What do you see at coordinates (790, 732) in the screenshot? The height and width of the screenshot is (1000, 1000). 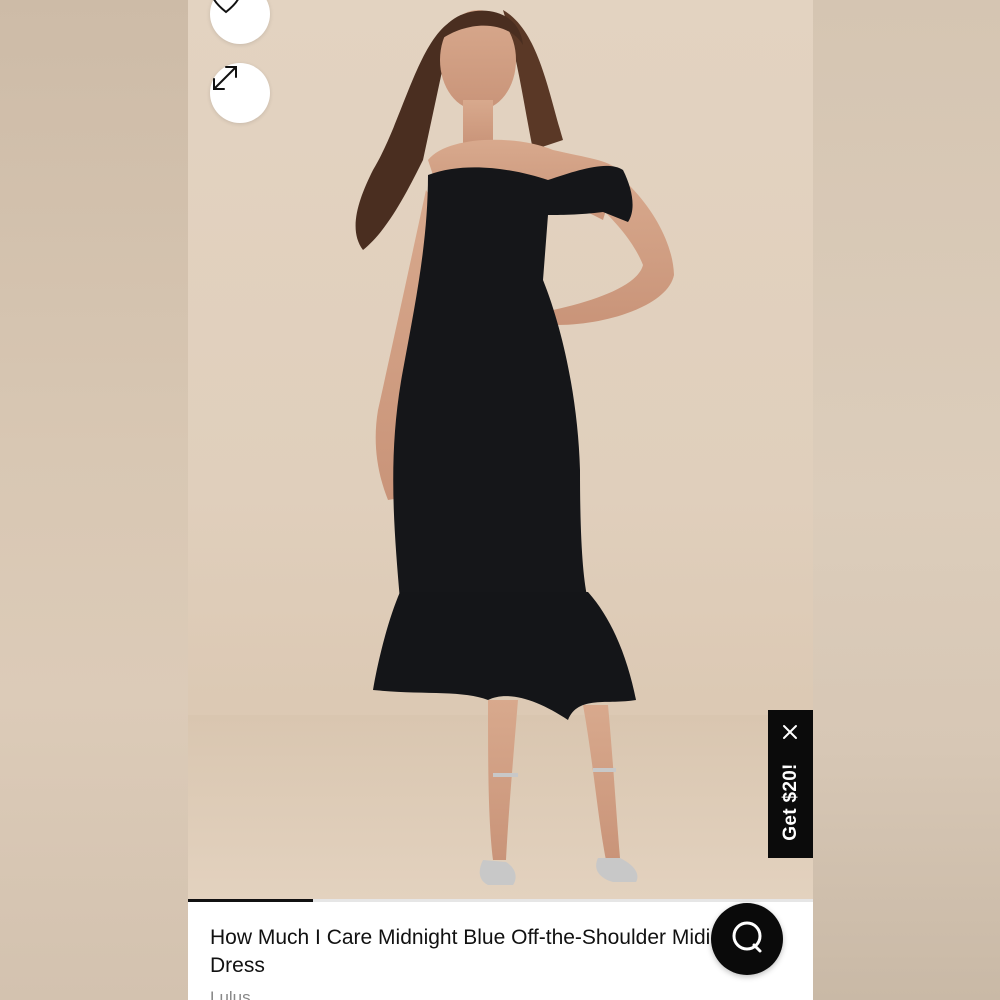 I see `close-icon` at bounding box center [790, 732].